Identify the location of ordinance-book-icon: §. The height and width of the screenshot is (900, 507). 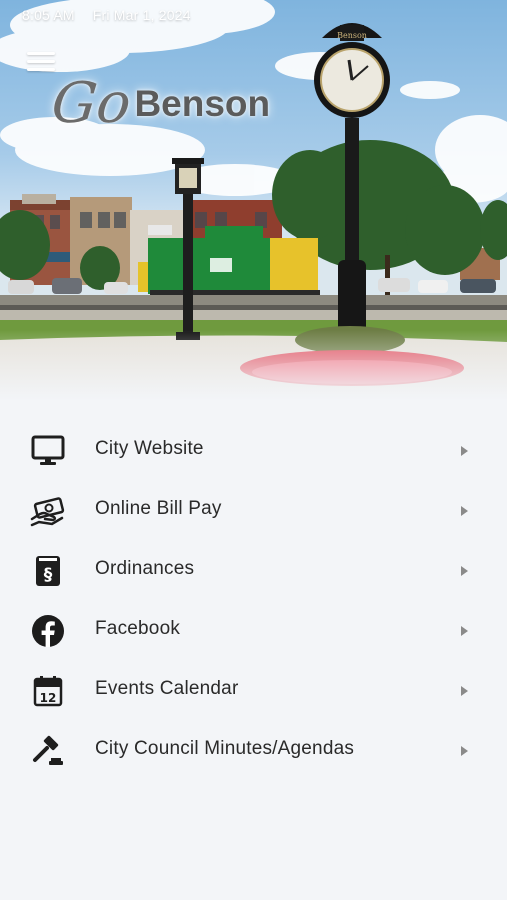
(48, 571).